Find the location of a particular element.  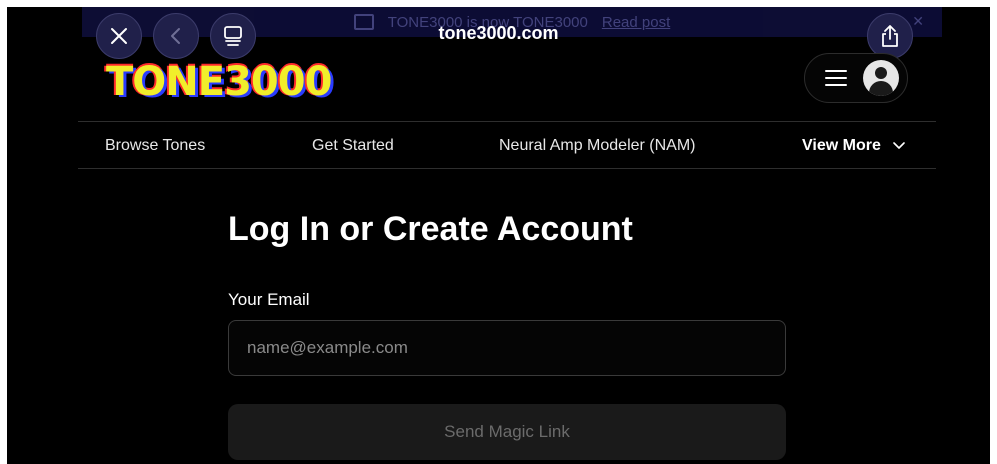

page-title: Log In or Create Account is located at coordinates (430, 229).